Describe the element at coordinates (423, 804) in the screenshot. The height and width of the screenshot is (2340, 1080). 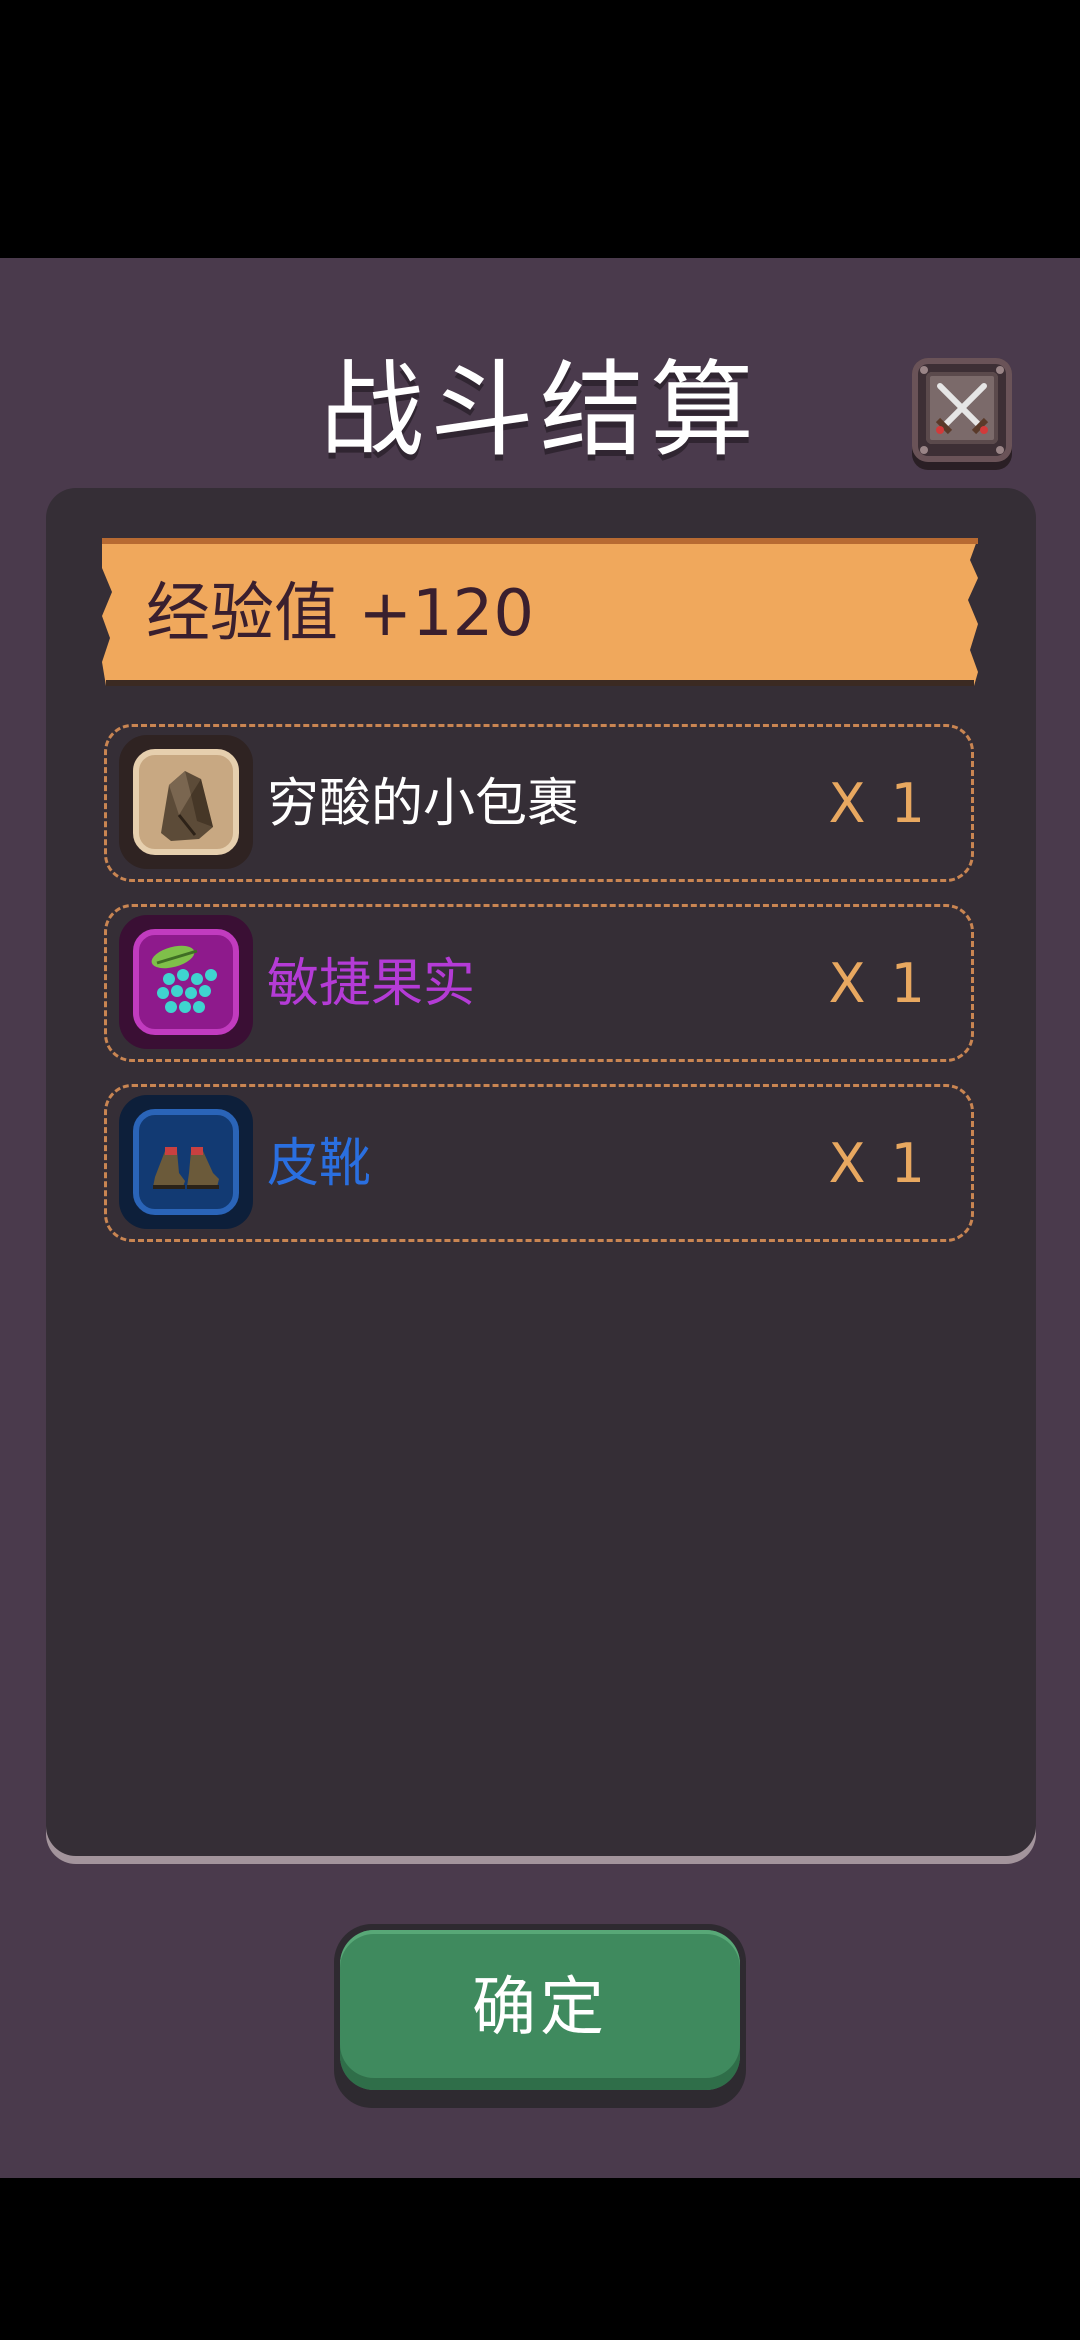
I see `item-name: 穷酸的小包裹` at that location.